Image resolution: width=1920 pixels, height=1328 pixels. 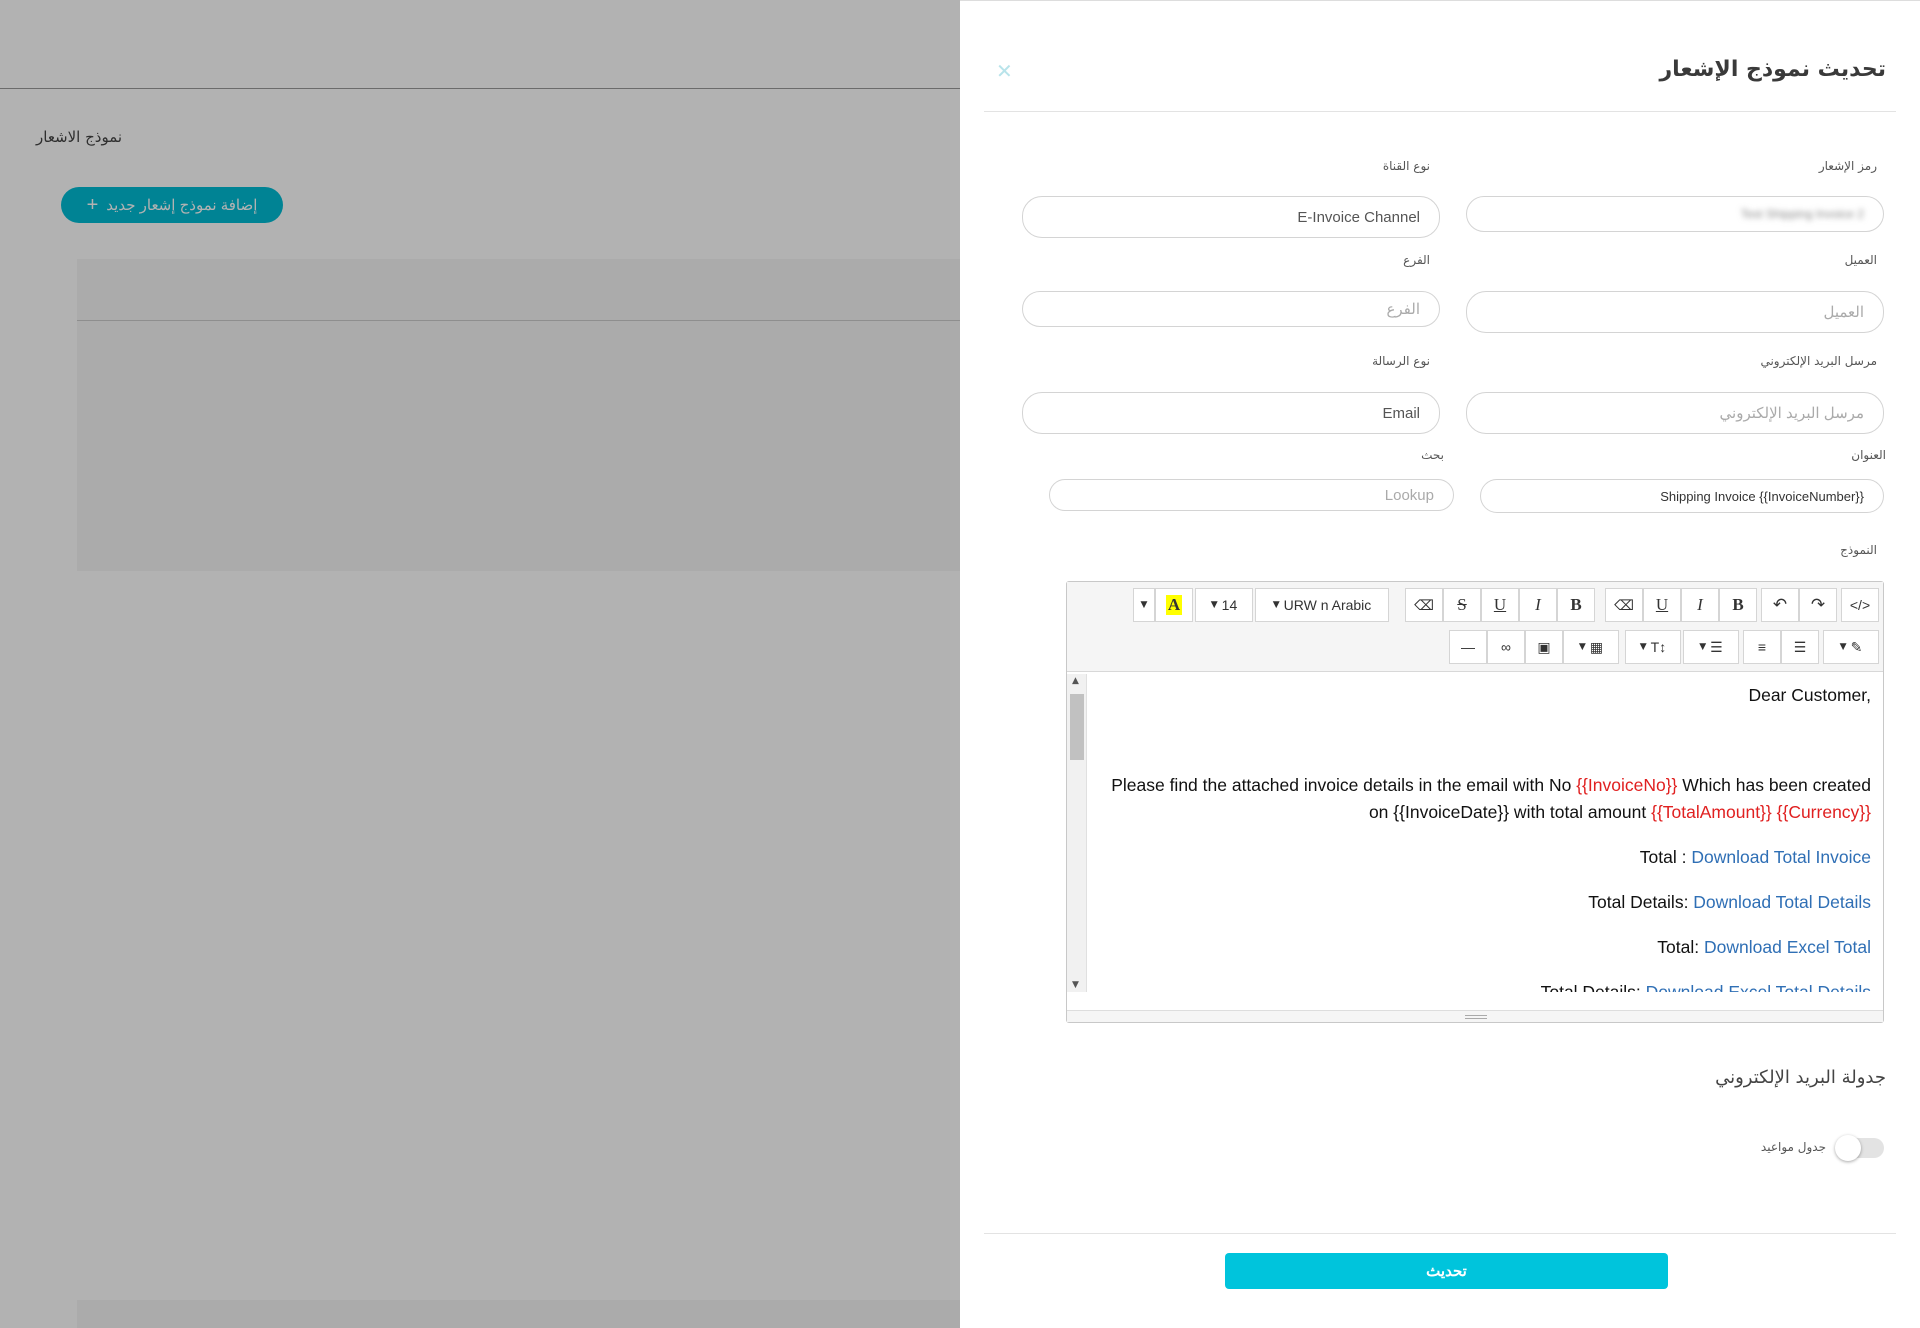 I want to click on currency-variable: {{Currency}}, so click(x=1823, y=812).